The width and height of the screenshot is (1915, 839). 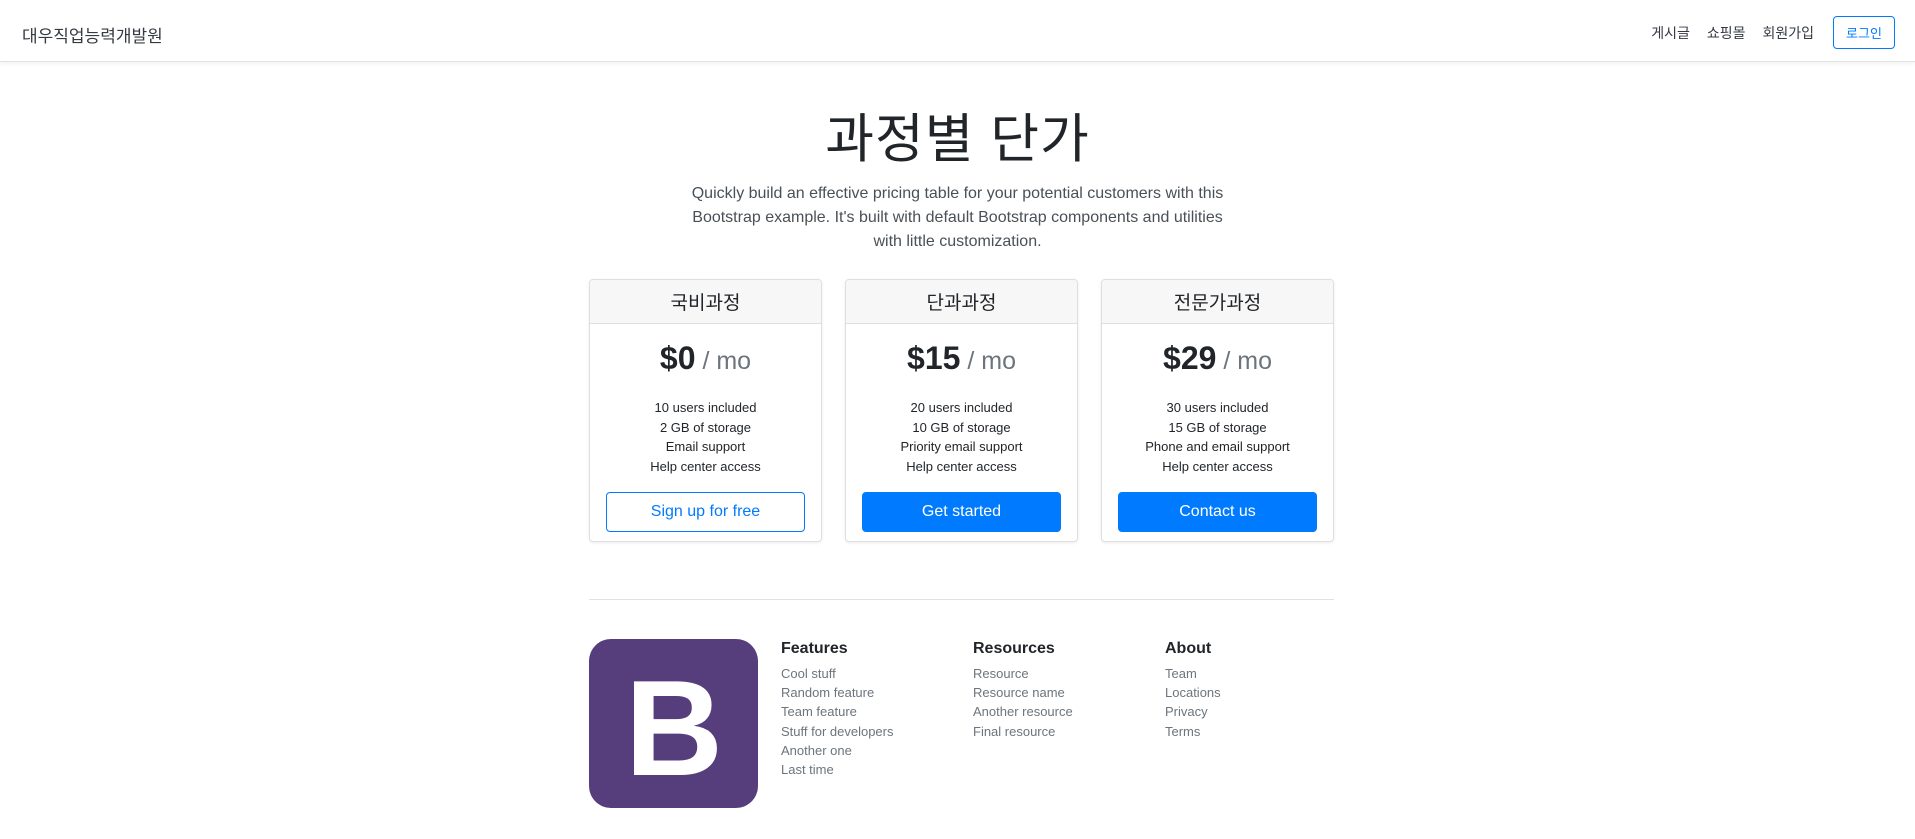 I want to click on main-nav: 게시글 쇼핑몰 회원가입 로그인, so click(x=1773, y=32).